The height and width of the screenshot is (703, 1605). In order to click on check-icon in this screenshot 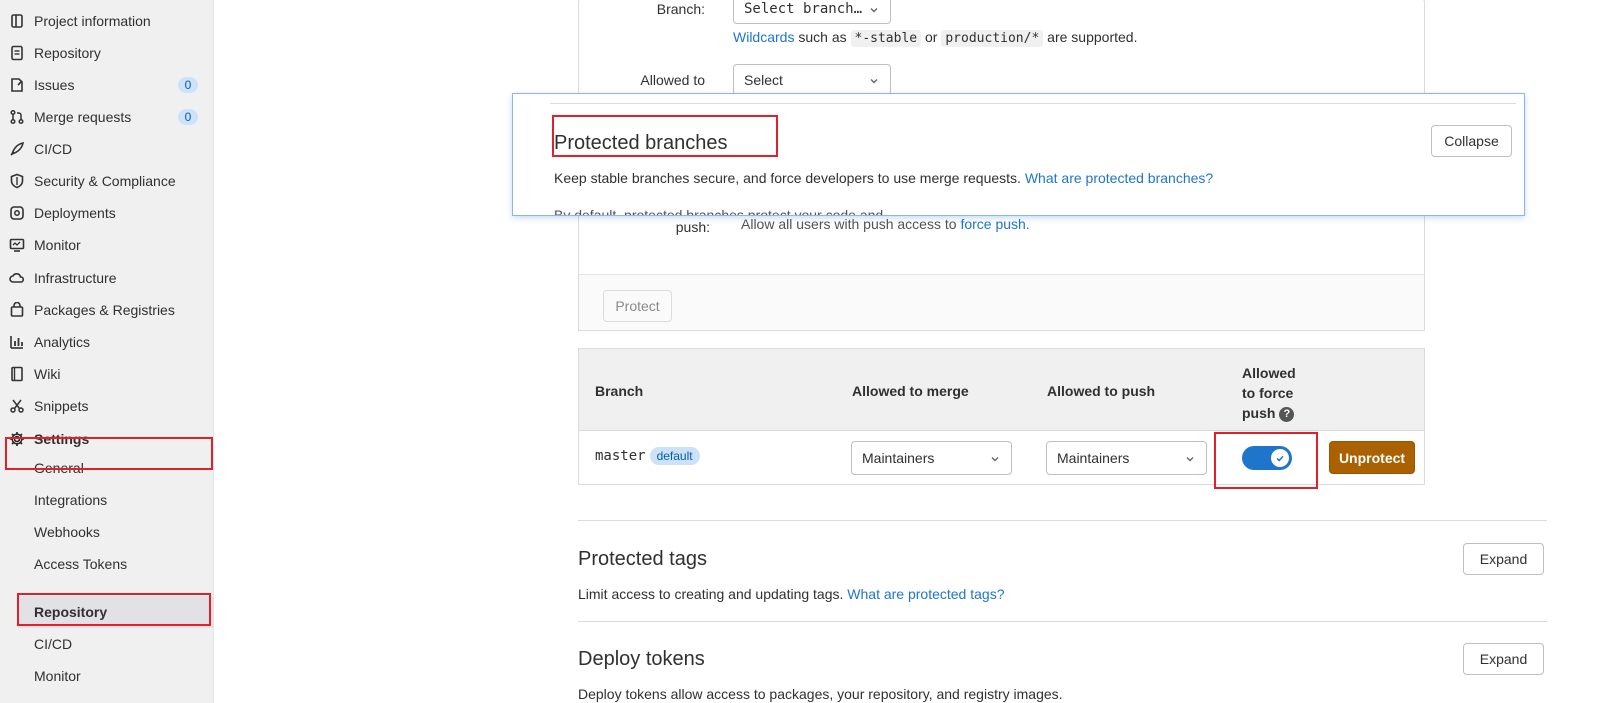, I will do `click(1280, 458)`.